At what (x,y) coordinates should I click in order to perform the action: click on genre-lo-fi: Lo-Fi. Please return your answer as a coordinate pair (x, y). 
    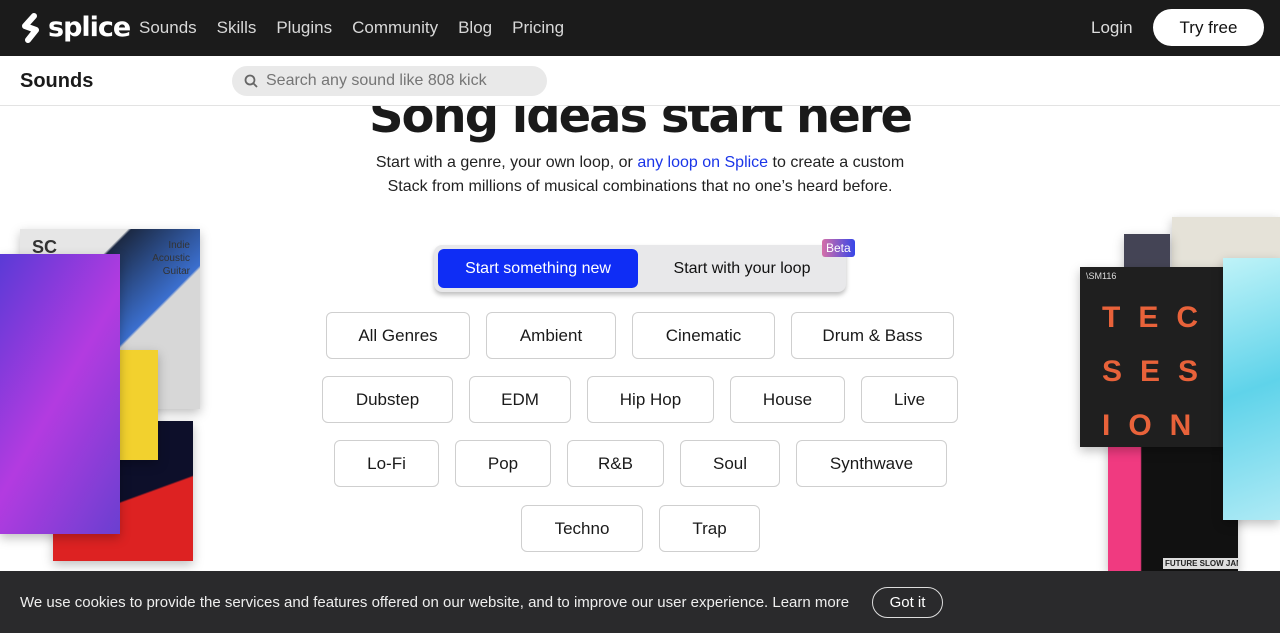
    Looking at the image, I should click on (386, 463).